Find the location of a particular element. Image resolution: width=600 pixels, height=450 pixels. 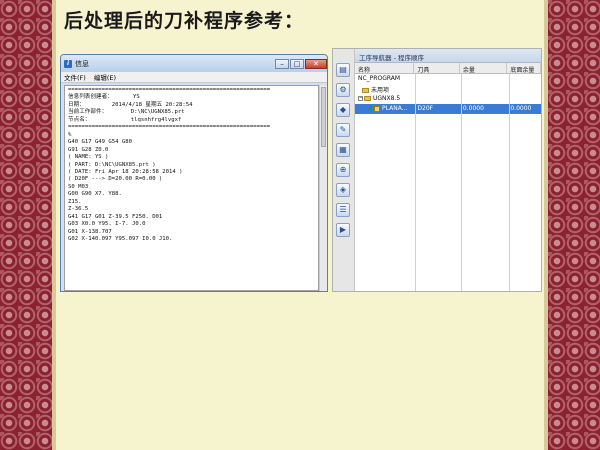

info-line: Z15. is located at coordinates (75, 201).